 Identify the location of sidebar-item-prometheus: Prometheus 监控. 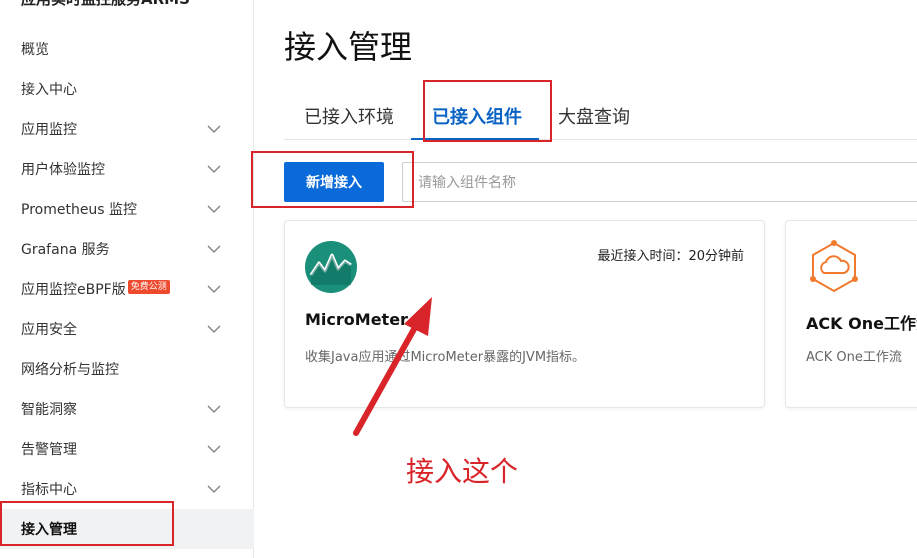
(127, 209).